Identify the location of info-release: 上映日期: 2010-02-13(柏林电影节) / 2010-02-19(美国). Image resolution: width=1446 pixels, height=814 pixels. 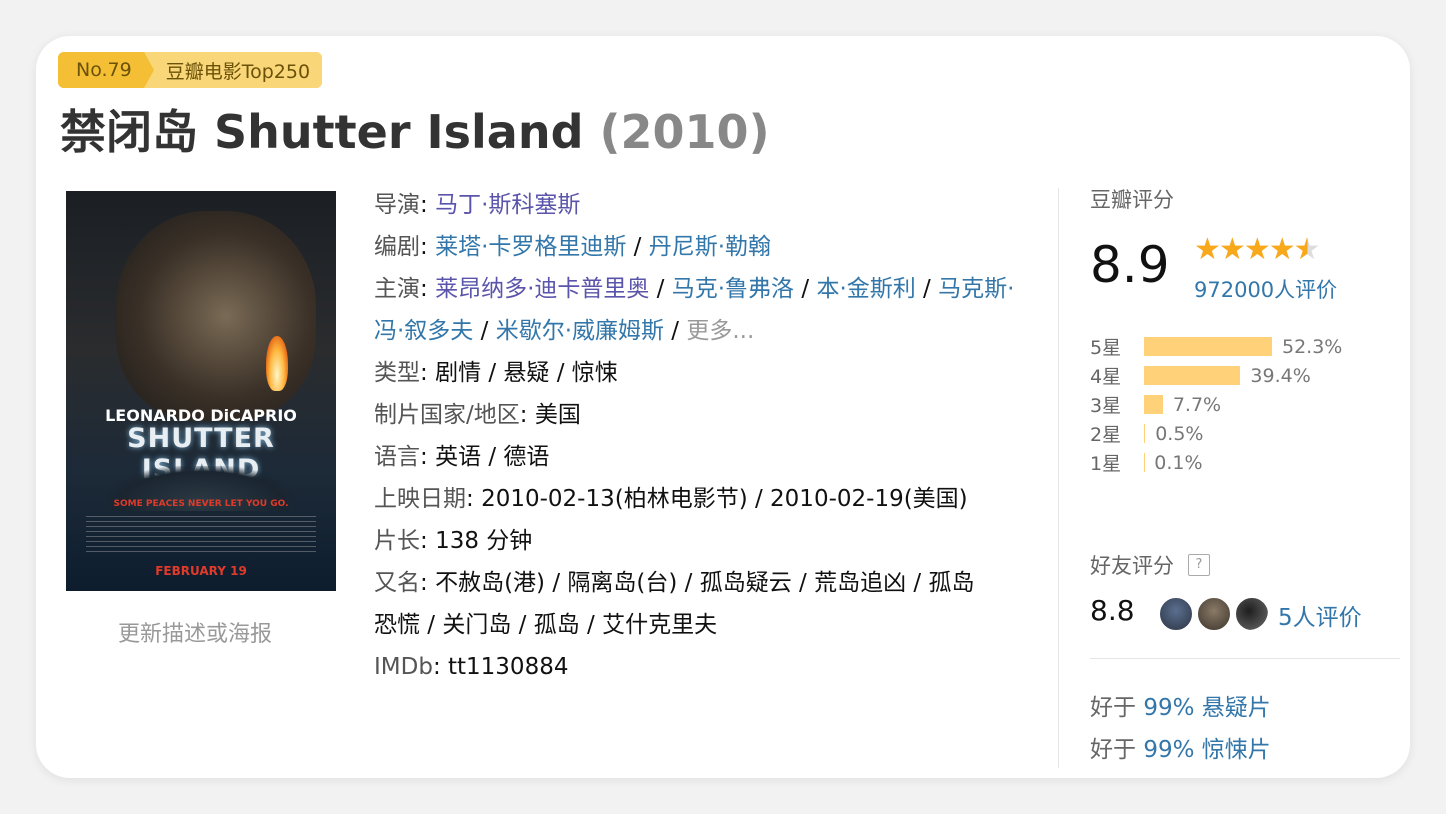
(671, 499).